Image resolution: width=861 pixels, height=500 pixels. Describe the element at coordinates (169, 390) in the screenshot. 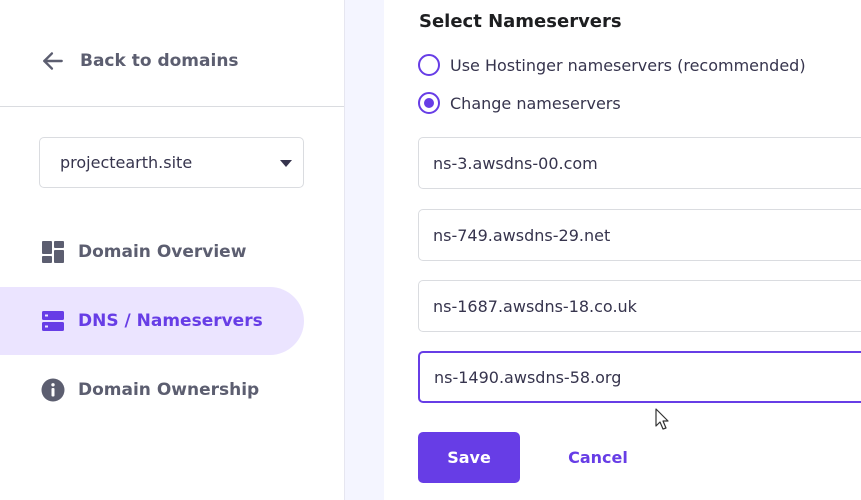

I see `sidebar-item-label: Domain Ownership` at that location.